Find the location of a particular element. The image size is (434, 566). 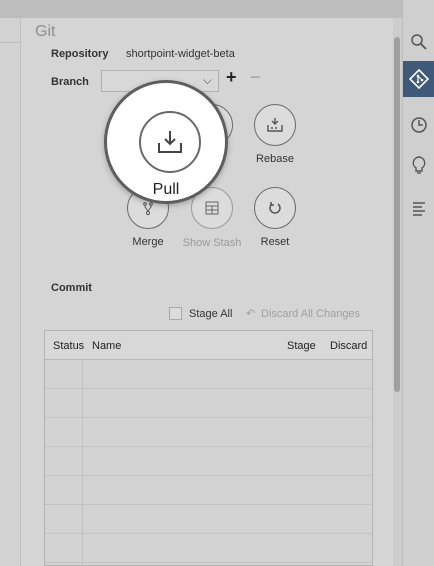

pull-label: Pull is located at coordinates (166, 189).